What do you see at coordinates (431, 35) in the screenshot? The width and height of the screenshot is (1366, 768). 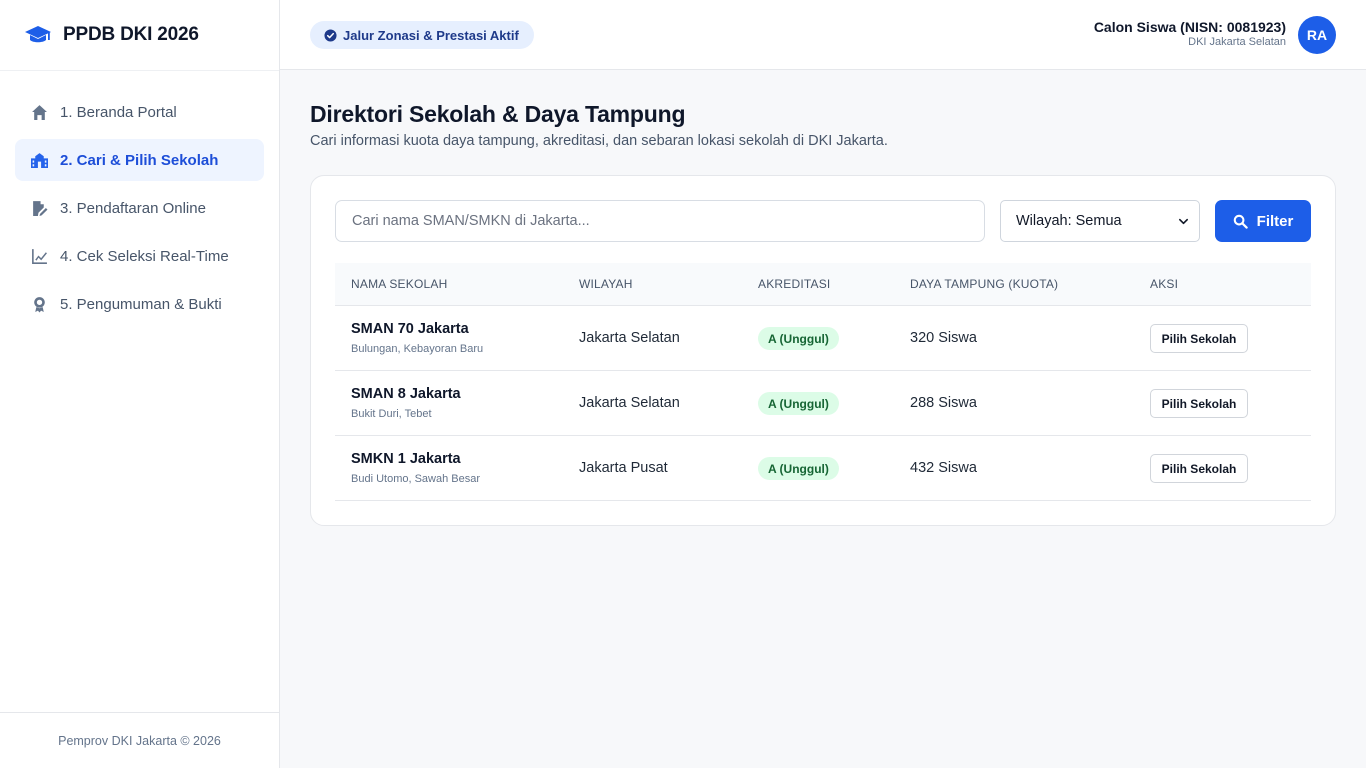 I see `status-badge-label: Jalur Zonasi & Prestasi Aktif` at bounding box center [431, 35].